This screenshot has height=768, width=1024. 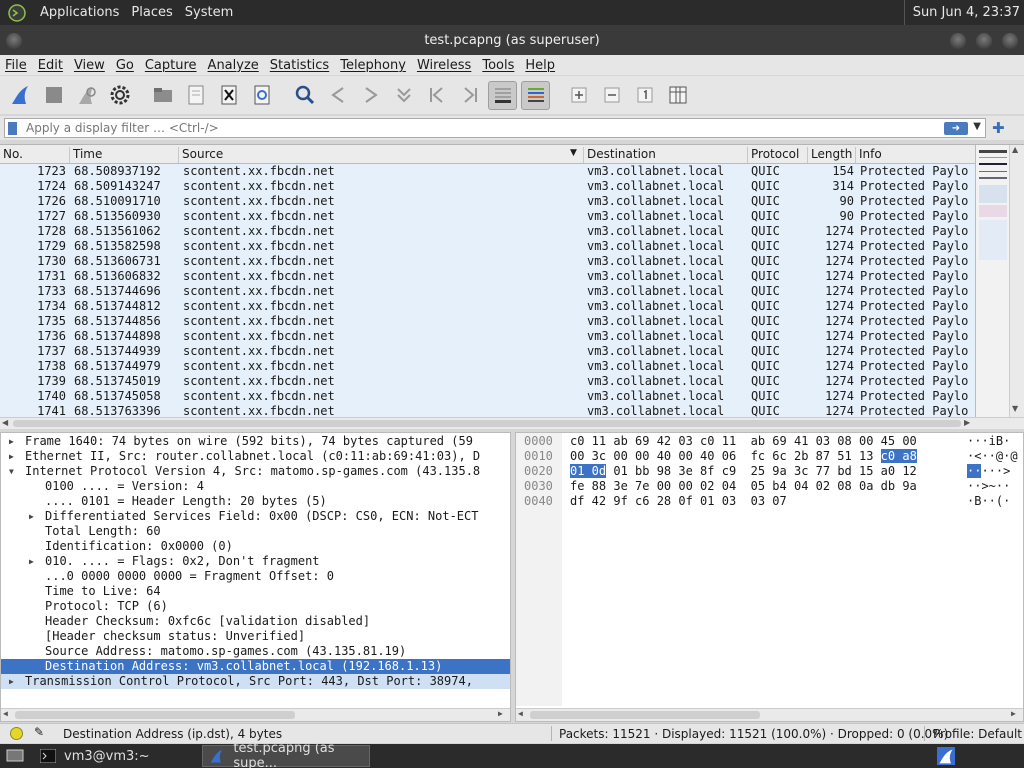 What do you see at coordinates (35, 155) in the screenshot?
I see `column-no: No.` at bounding box center [35, 155].